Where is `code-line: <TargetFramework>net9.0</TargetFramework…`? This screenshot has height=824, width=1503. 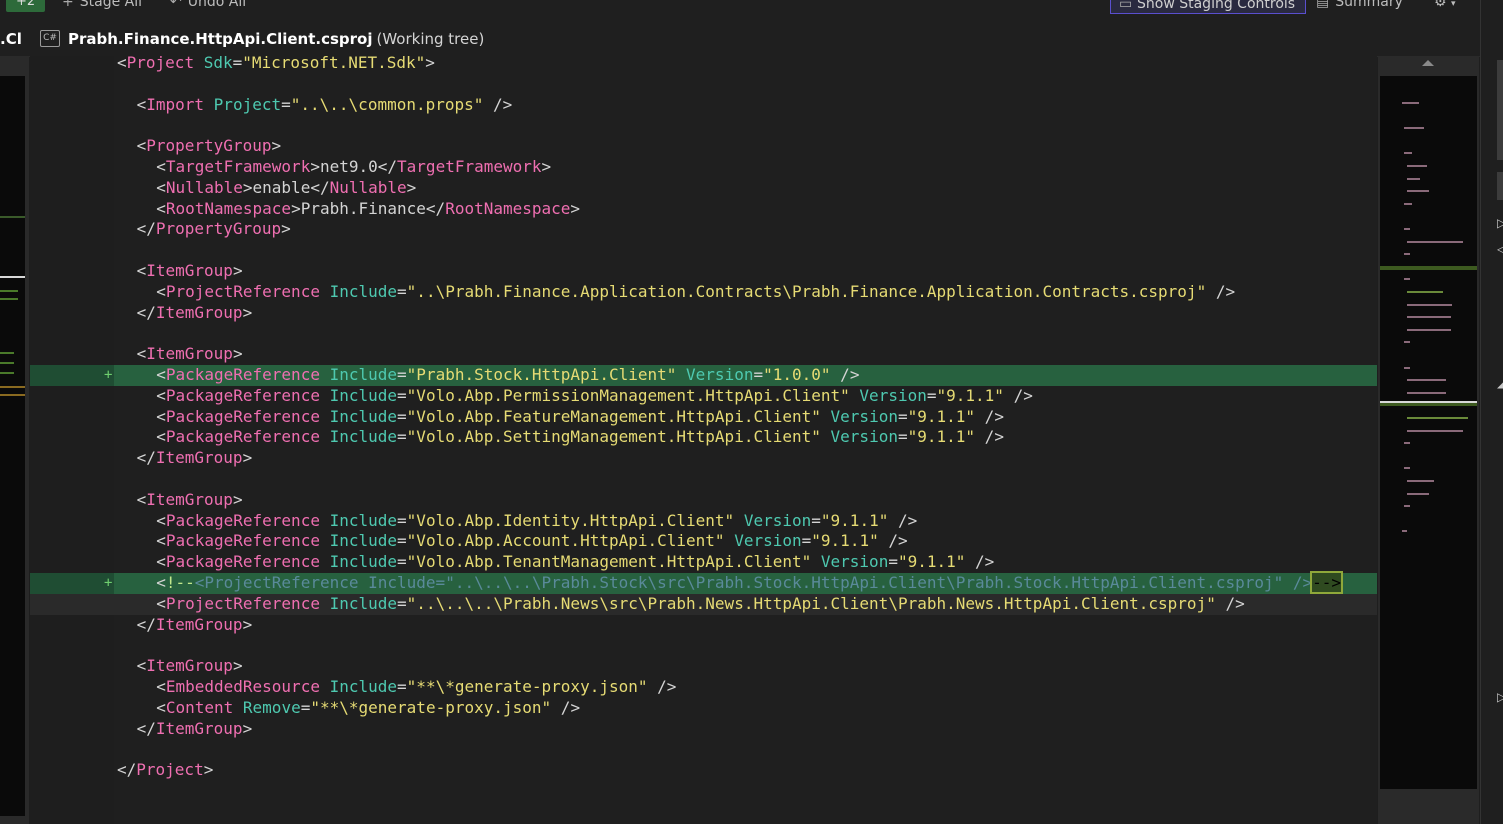
code-line: <TargetFramework>net9.0</TargetFramework… is located at coordinates (703, 167).